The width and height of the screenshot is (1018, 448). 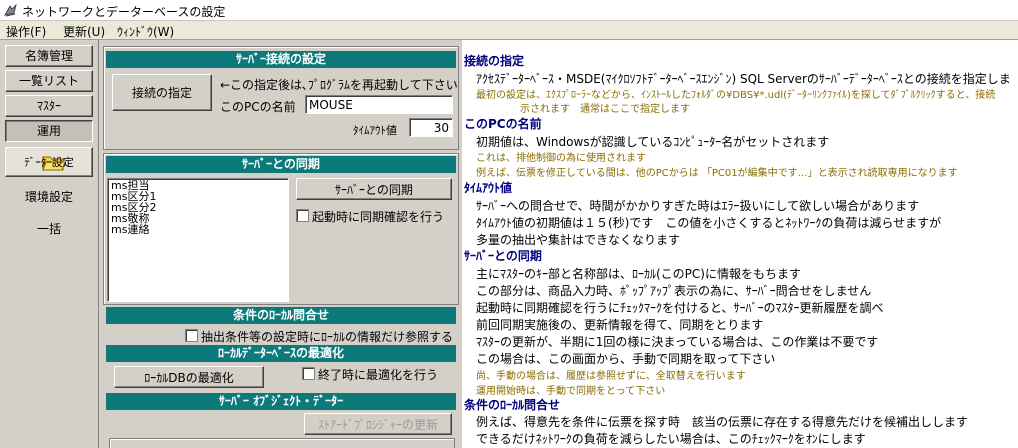 I want to click on timeout-input, so click(x=431, y=127).